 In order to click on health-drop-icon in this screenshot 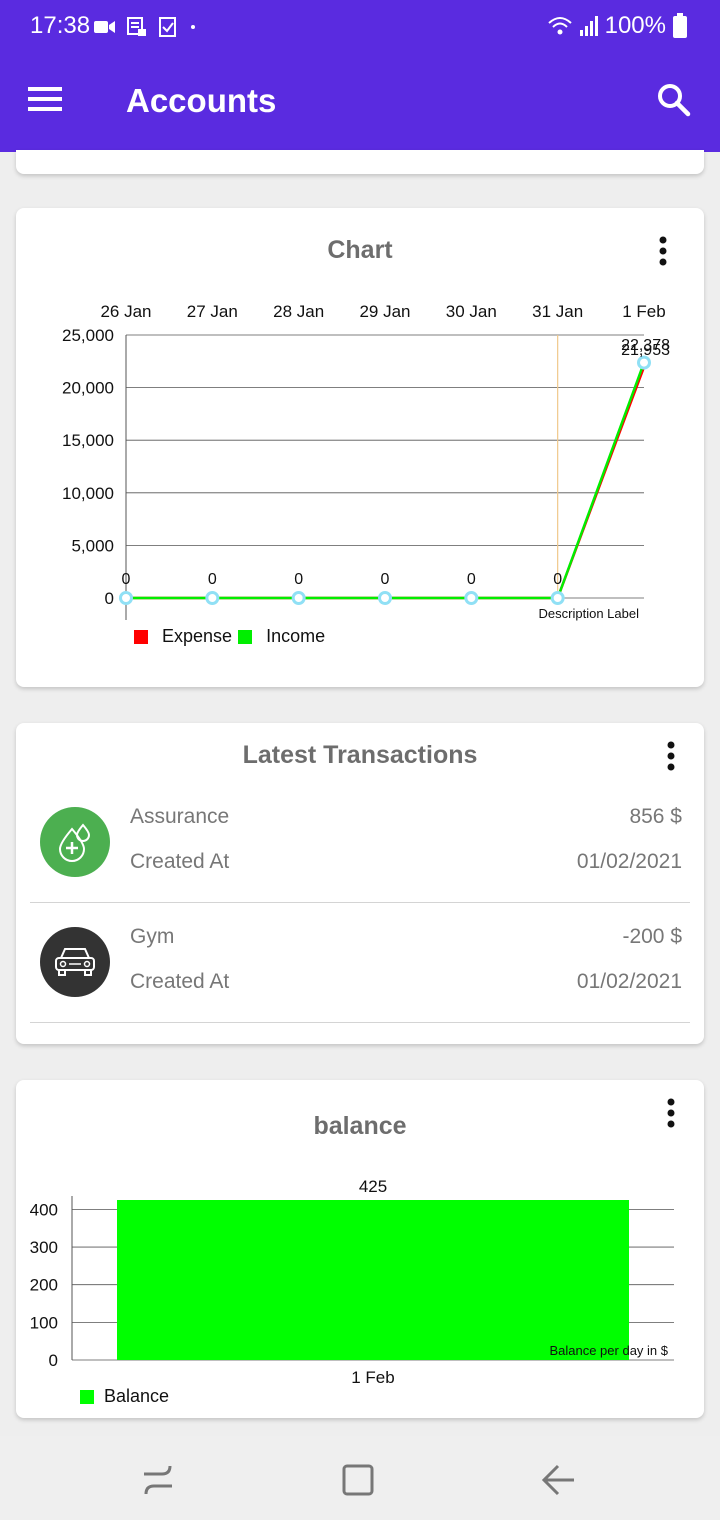, I will do `click(74, 842)`.